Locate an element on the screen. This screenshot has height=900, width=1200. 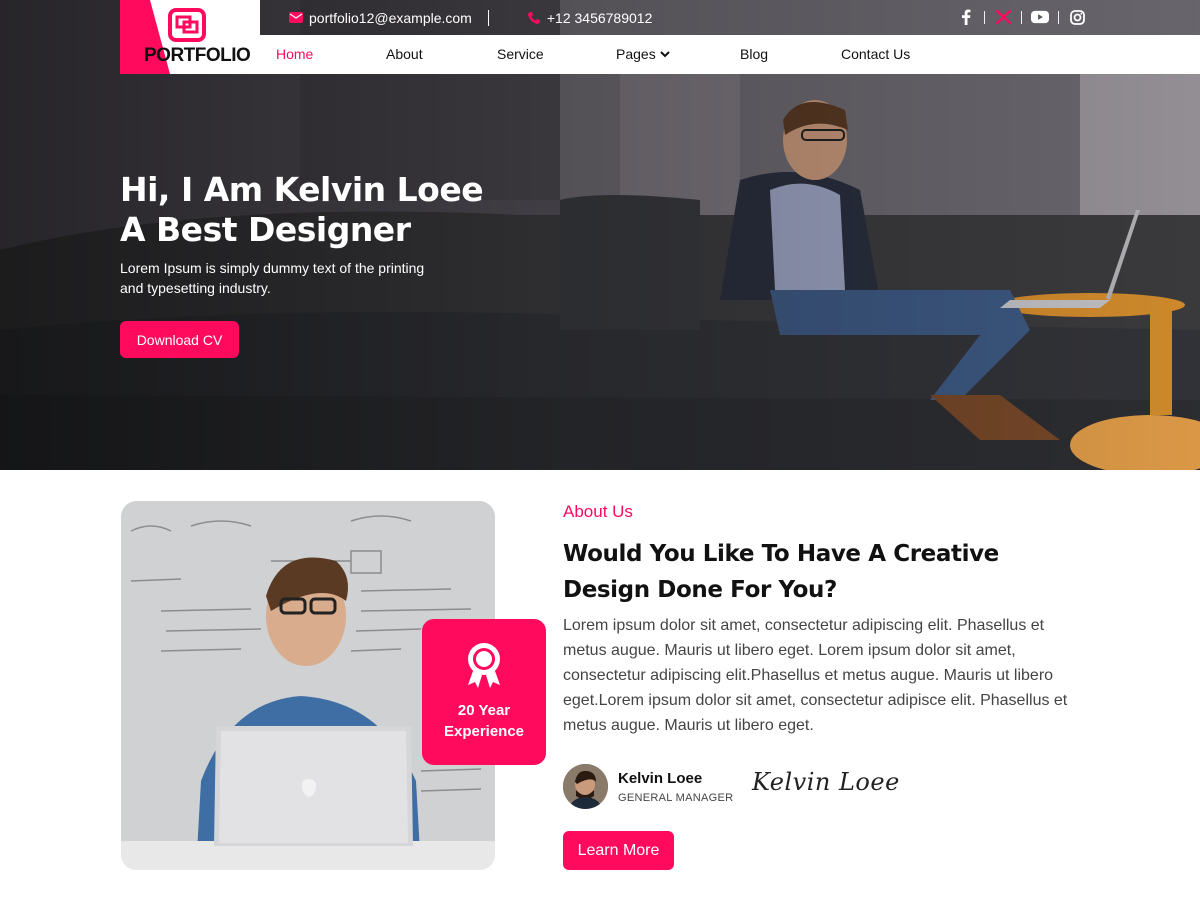
instagram-icon is located at coordinates (1077, 17).